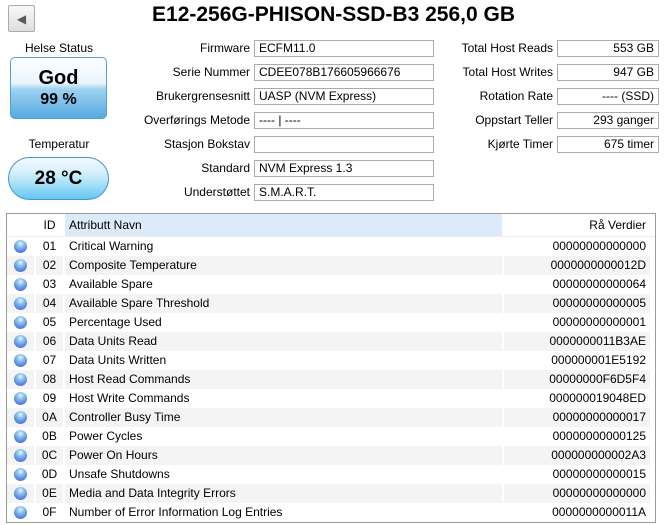 This screenshot has height=525, width=667. What do you see at coordinates (111, 246) in the screenshot?
I see `attr-name: Critical Warning` at bounding box center [111, 246].